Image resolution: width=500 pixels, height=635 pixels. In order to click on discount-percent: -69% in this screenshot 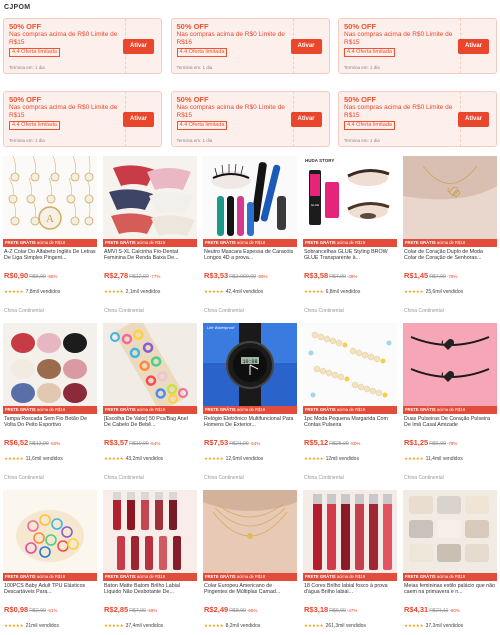, I will do `click(252, 610)`.